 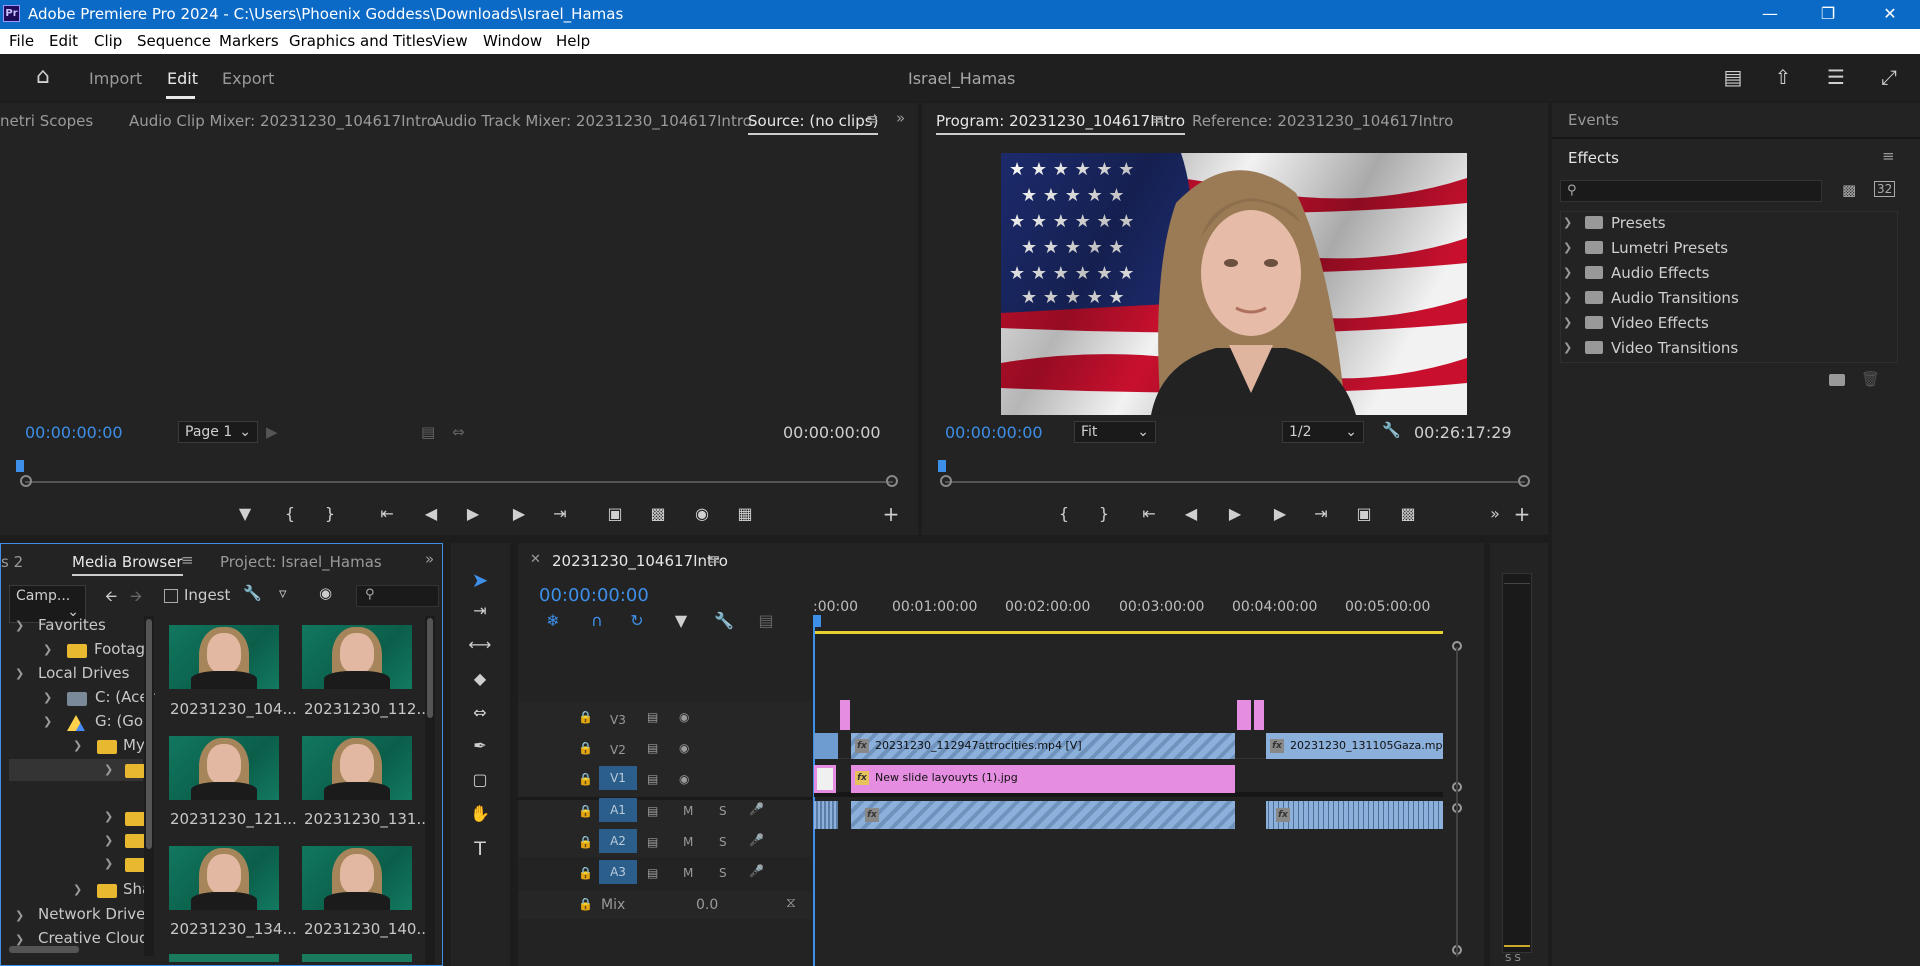 I want to click on v2-clip-gaza: fx 20231230_131105Gaza.mp4, so click(x=1354, y=746).